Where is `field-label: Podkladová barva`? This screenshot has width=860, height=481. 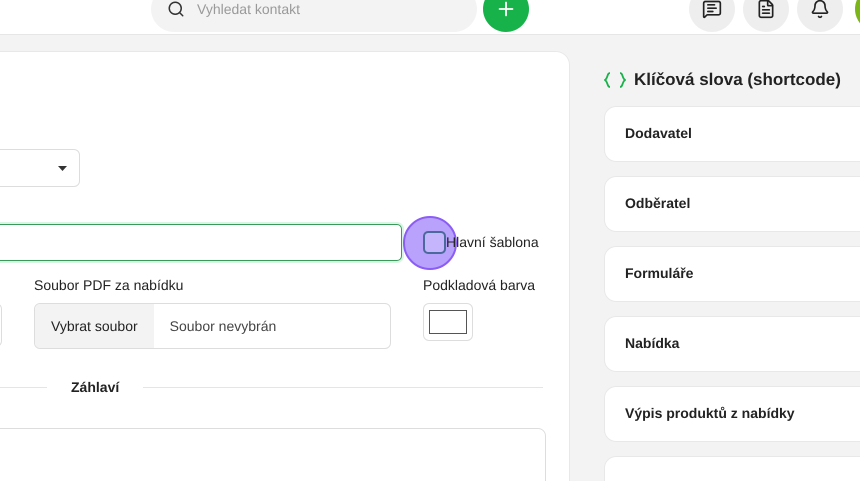
field-label: Podkladová barva is located at coordinates (479, 285).